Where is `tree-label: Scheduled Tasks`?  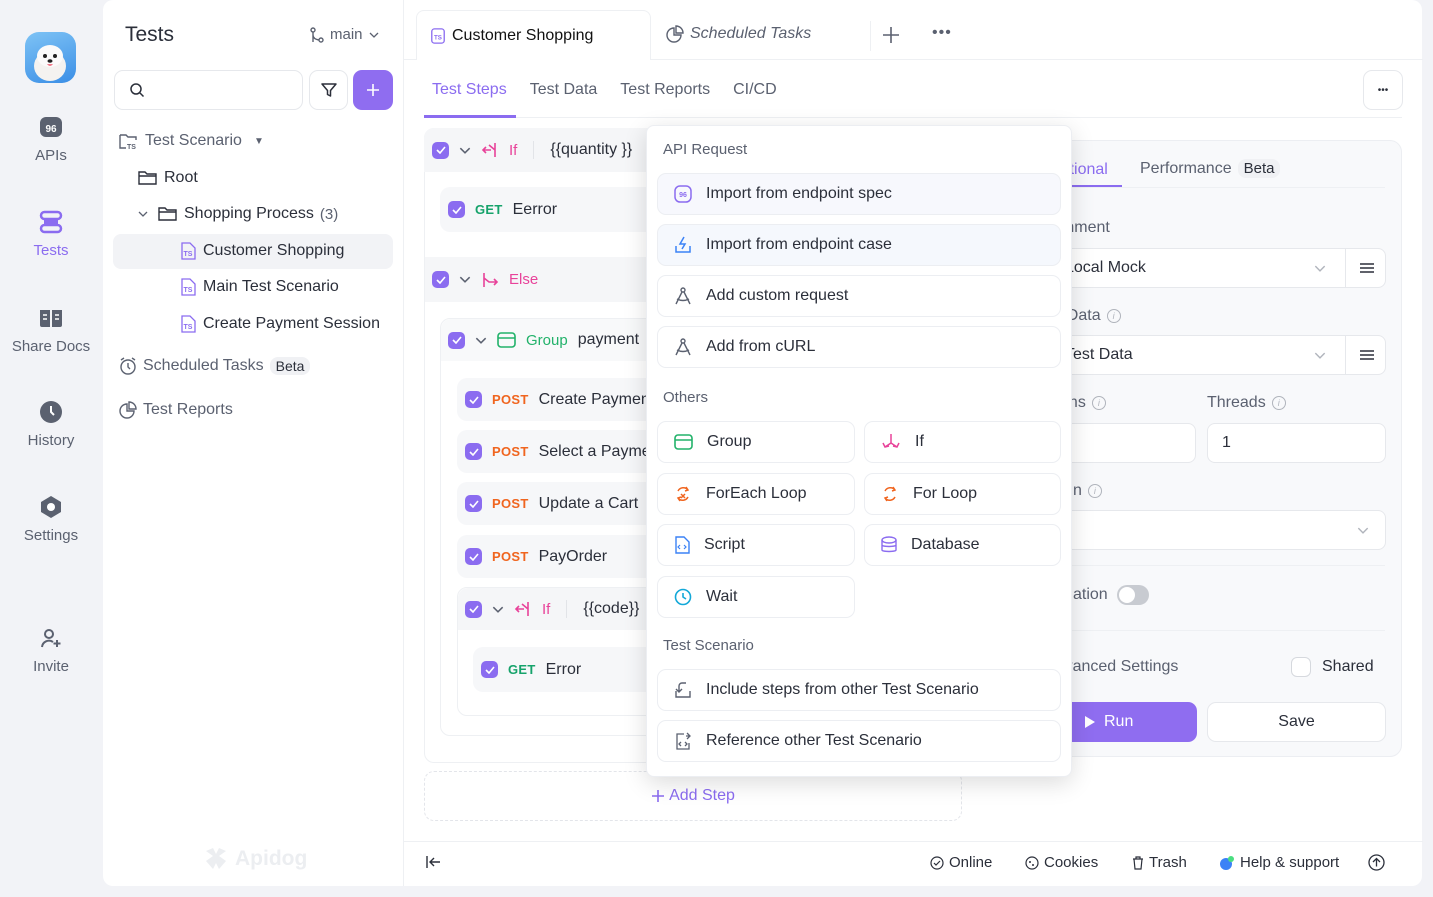 tree-label: Scheduled Tasks is located at coordinates (203, 365).